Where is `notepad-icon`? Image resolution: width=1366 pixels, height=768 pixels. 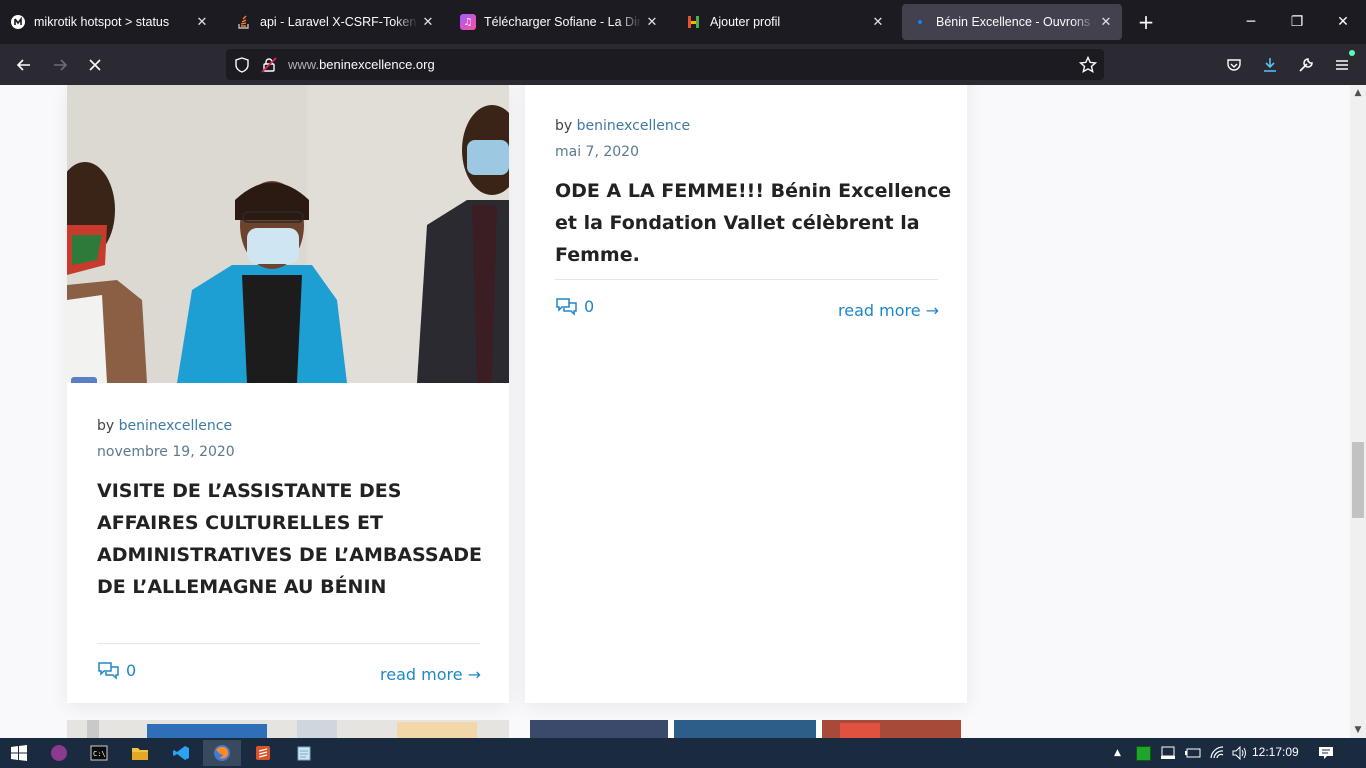 notepad-icon is located at coordinates (304, 753).